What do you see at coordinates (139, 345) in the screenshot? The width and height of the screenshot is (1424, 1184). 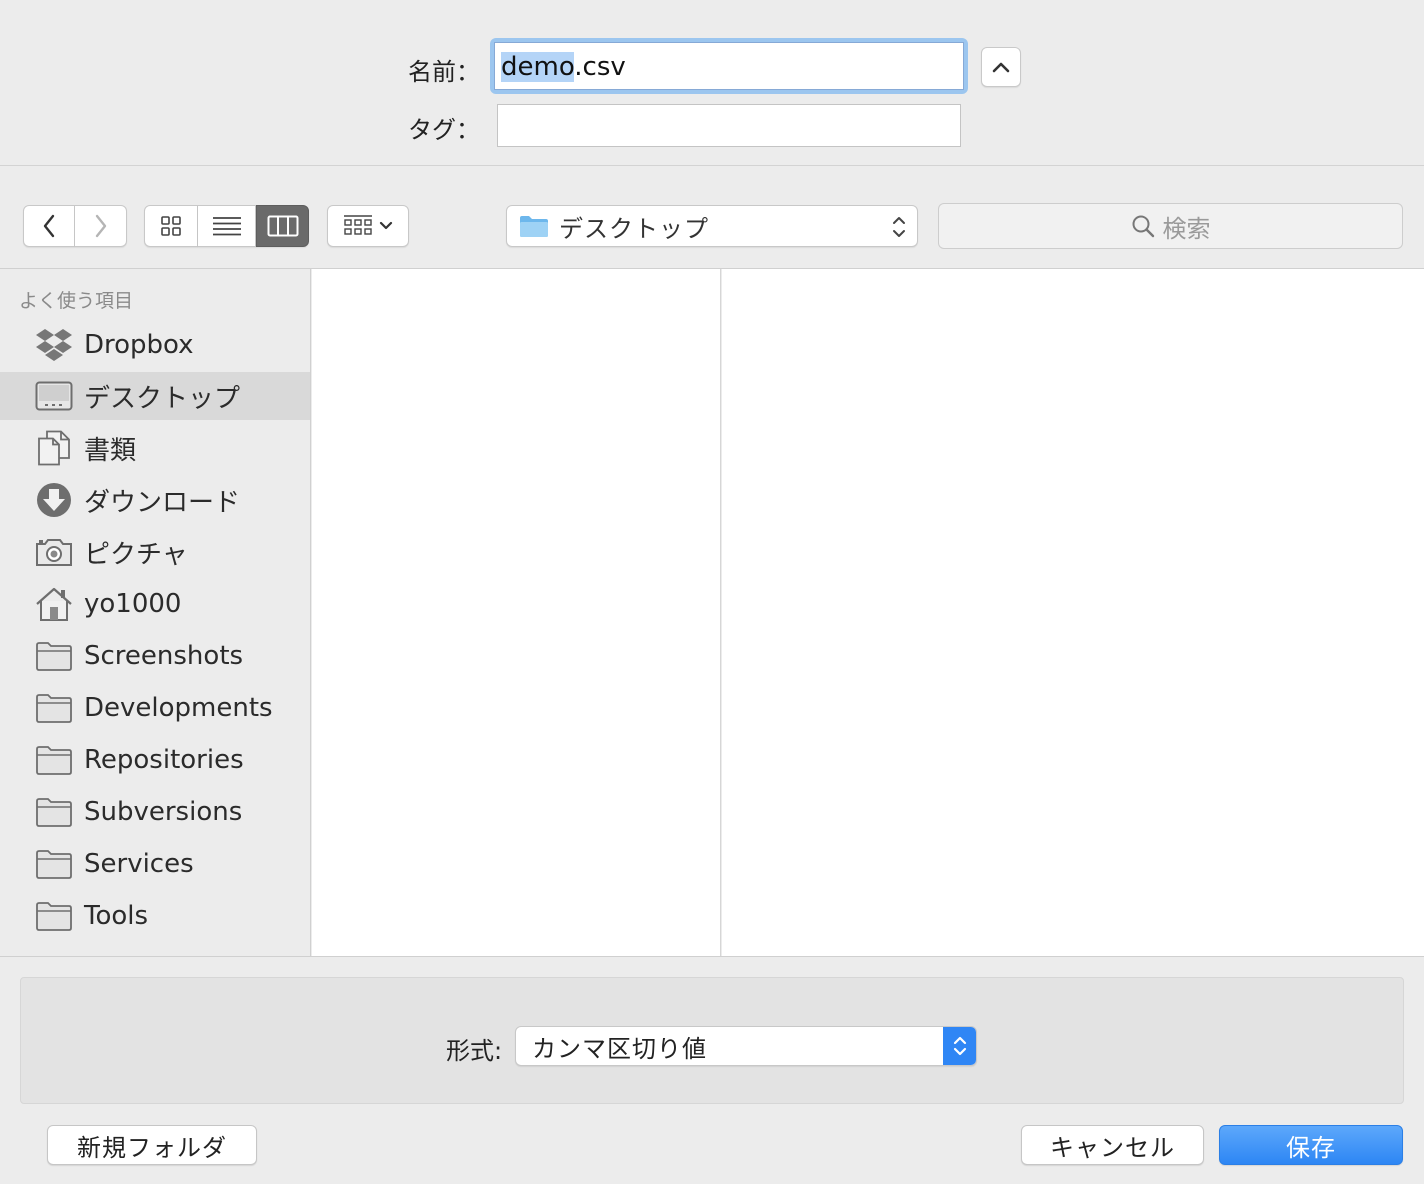 I see `sidebar-item-label: Dropbox` at bounding box center [139, 345].